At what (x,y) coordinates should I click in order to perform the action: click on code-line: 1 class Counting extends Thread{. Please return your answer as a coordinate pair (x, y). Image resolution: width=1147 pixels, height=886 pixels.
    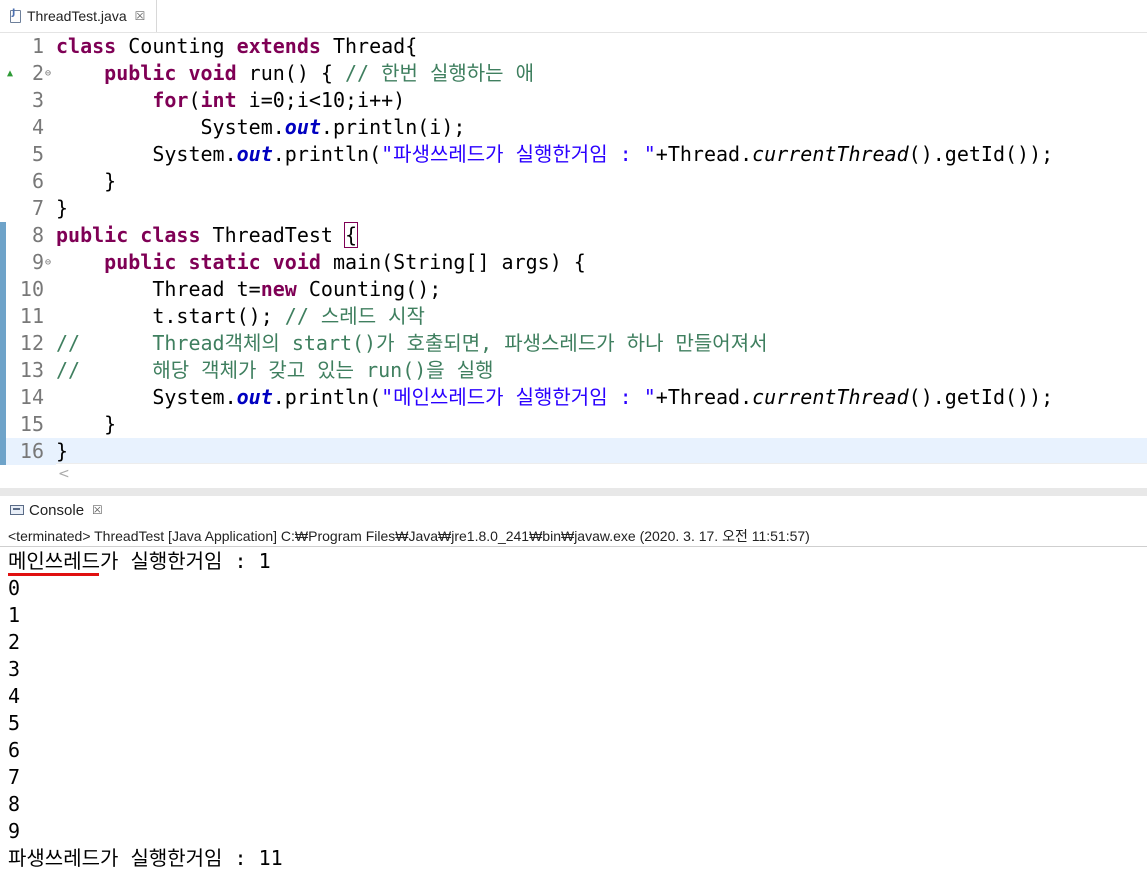
    Looking at the image, I should click on (573, 46).